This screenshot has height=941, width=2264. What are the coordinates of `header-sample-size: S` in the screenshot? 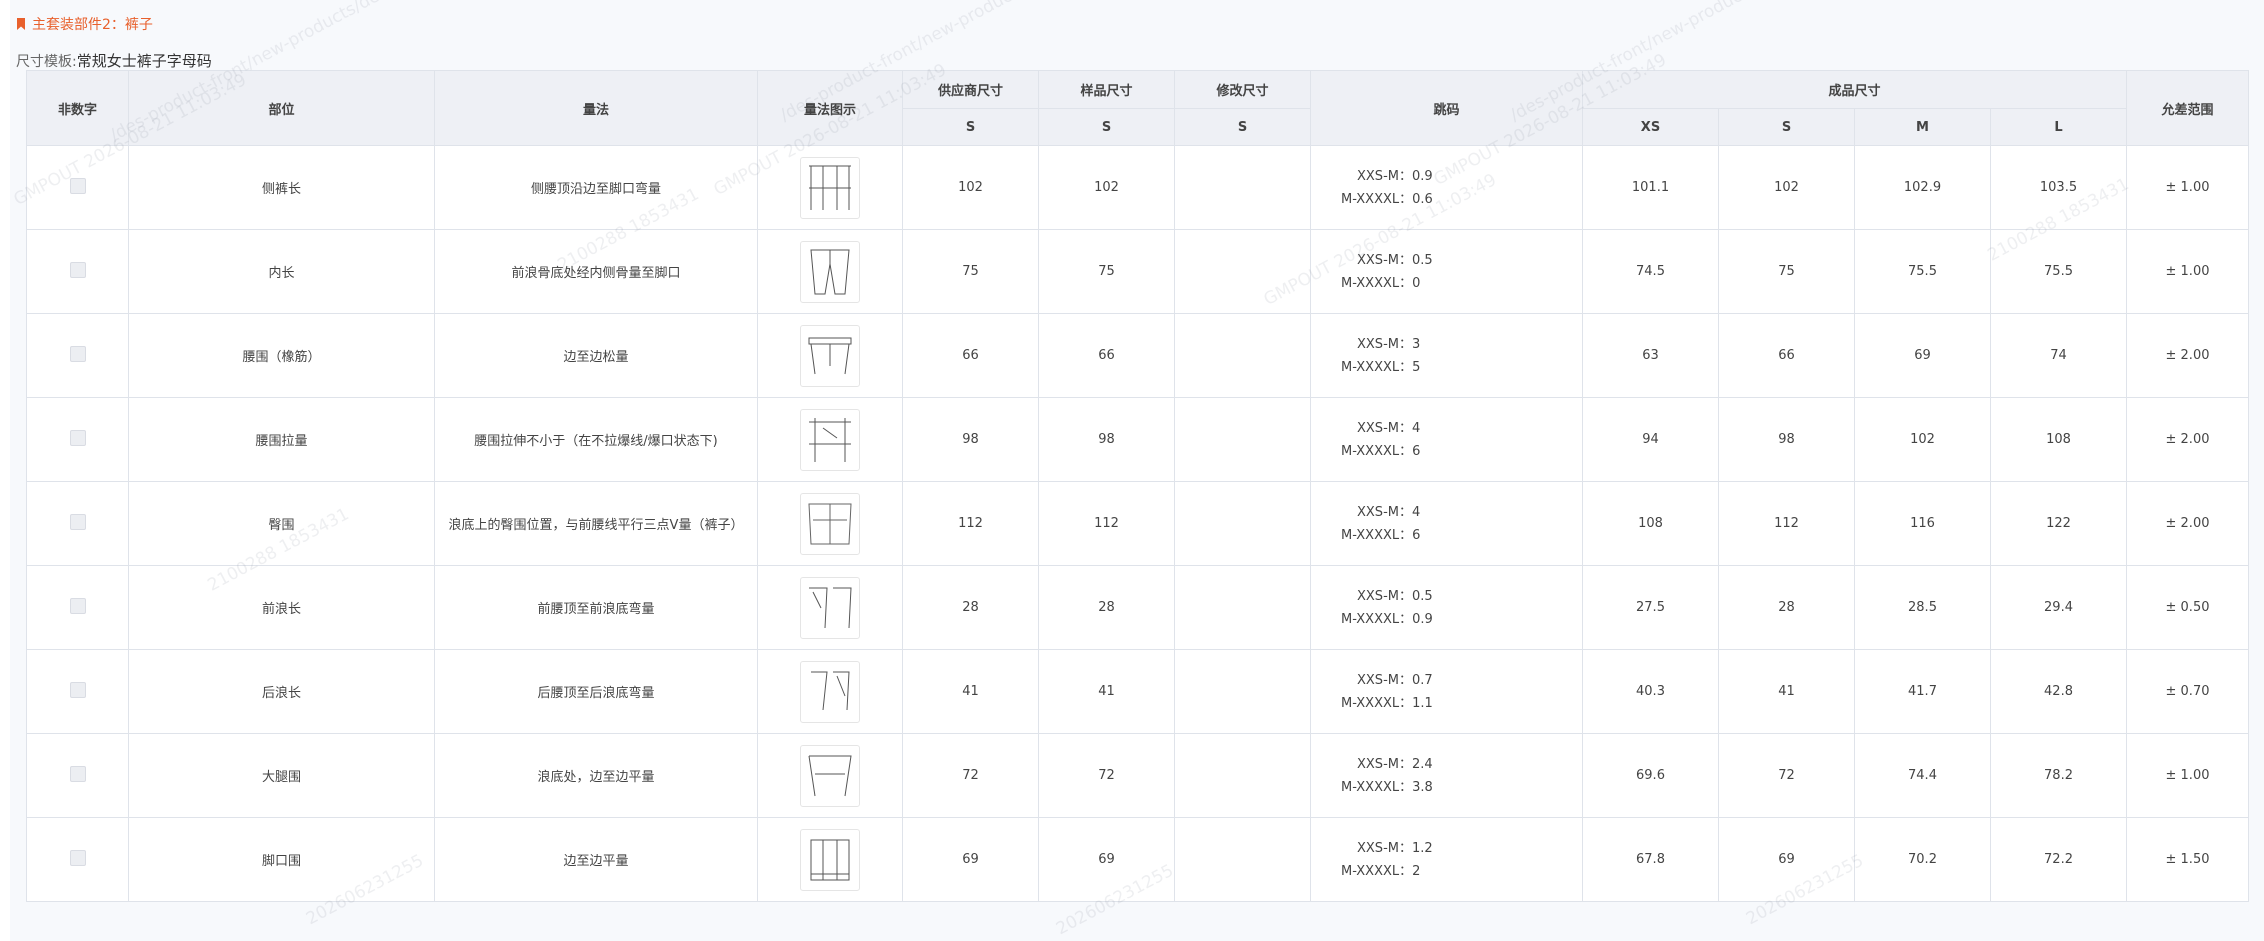 It's located at (1106, 127).